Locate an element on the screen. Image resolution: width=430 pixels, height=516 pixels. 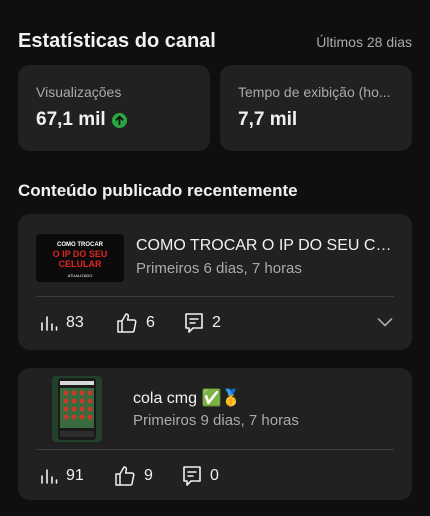
watch-time-value: 7,7 mil is located at coordinates (268, 119).